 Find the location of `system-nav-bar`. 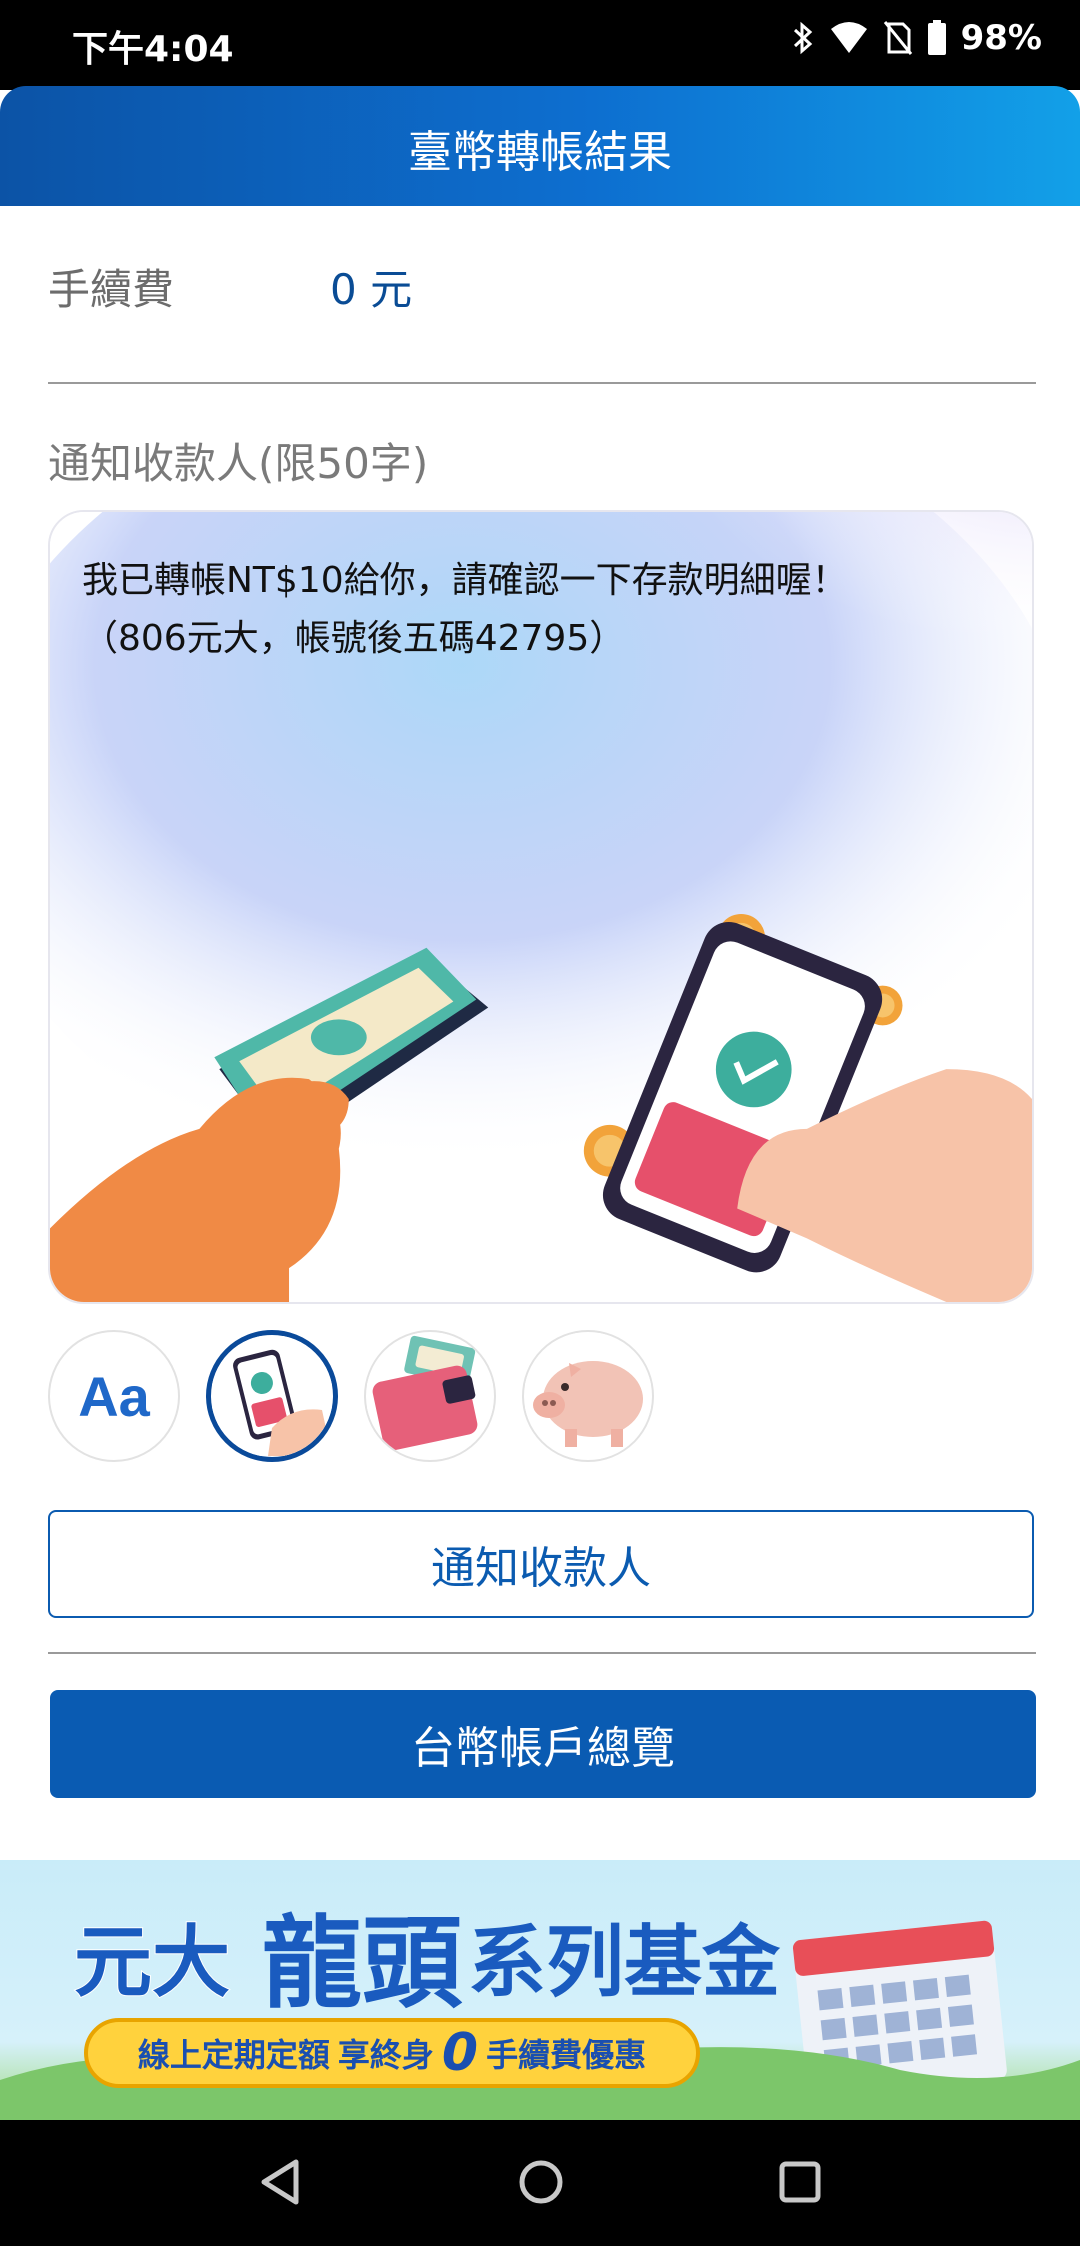

system-nav-bar is located at coordinates (540, 2183).